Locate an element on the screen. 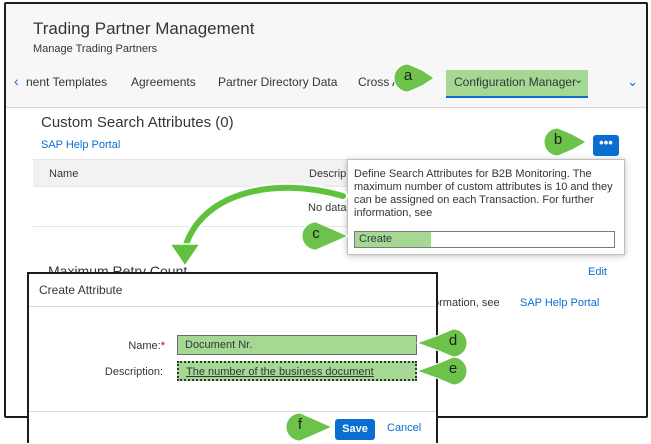  callout-e: e is located at coordinates (442, 371).